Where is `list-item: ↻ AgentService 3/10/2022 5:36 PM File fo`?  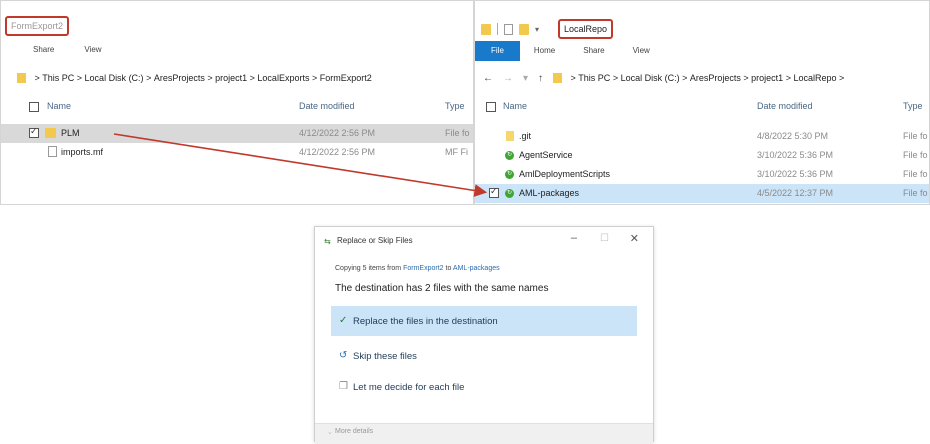 list-item: ↻ AgentService 3/10/2022 5:36 PM File fo is located at coordinates (702, 155).